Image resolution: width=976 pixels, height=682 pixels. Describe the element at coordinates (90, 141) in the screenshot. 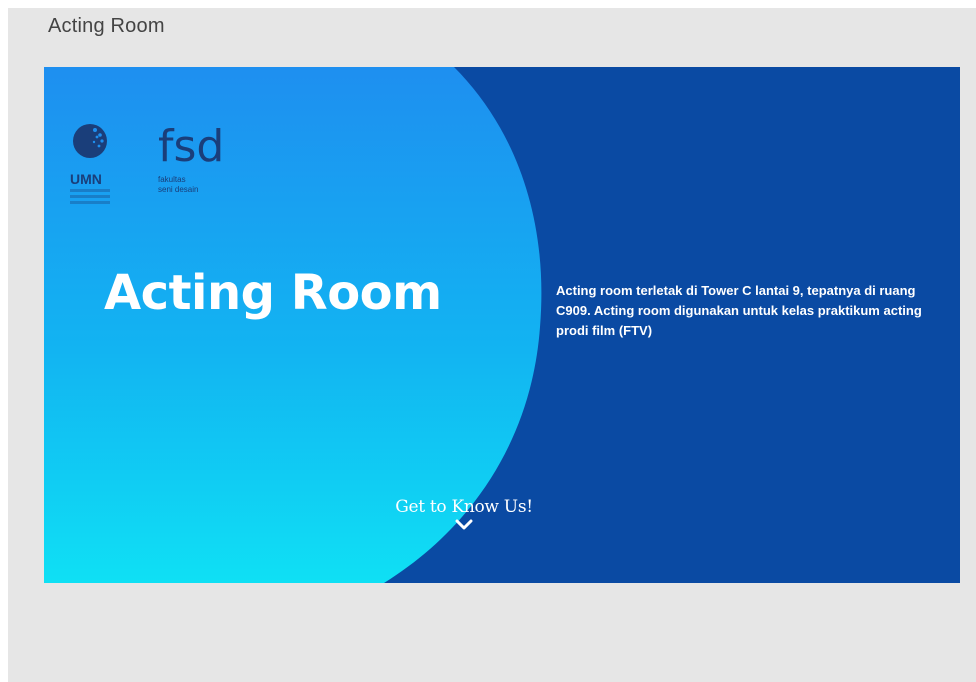

I see `umn-globe-icon` at that location.